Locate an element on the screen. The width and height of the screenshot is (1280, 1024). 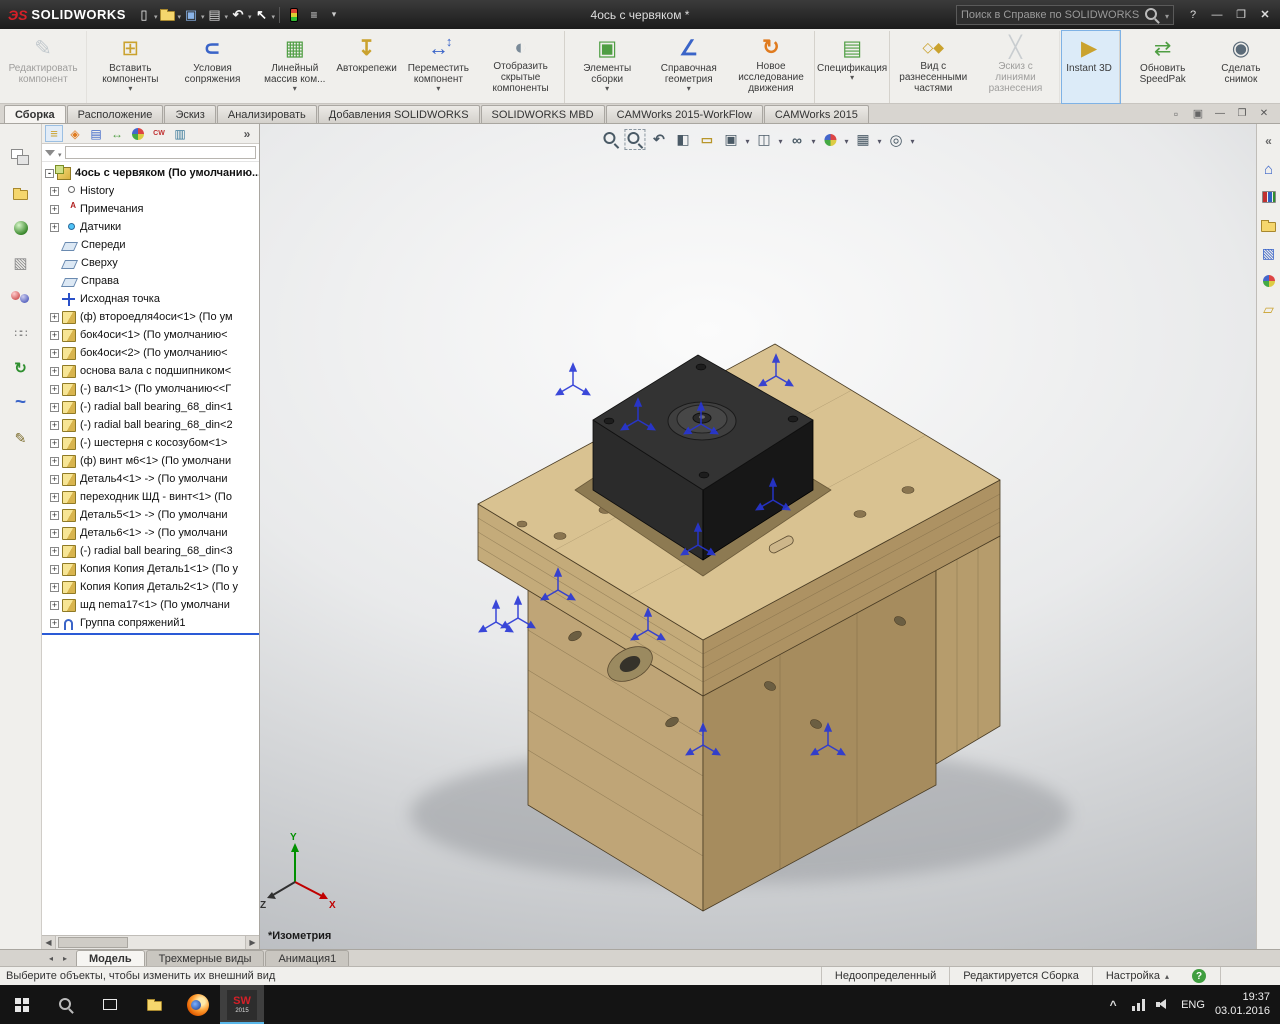
folder-icon is located at coordinates (20, 193).